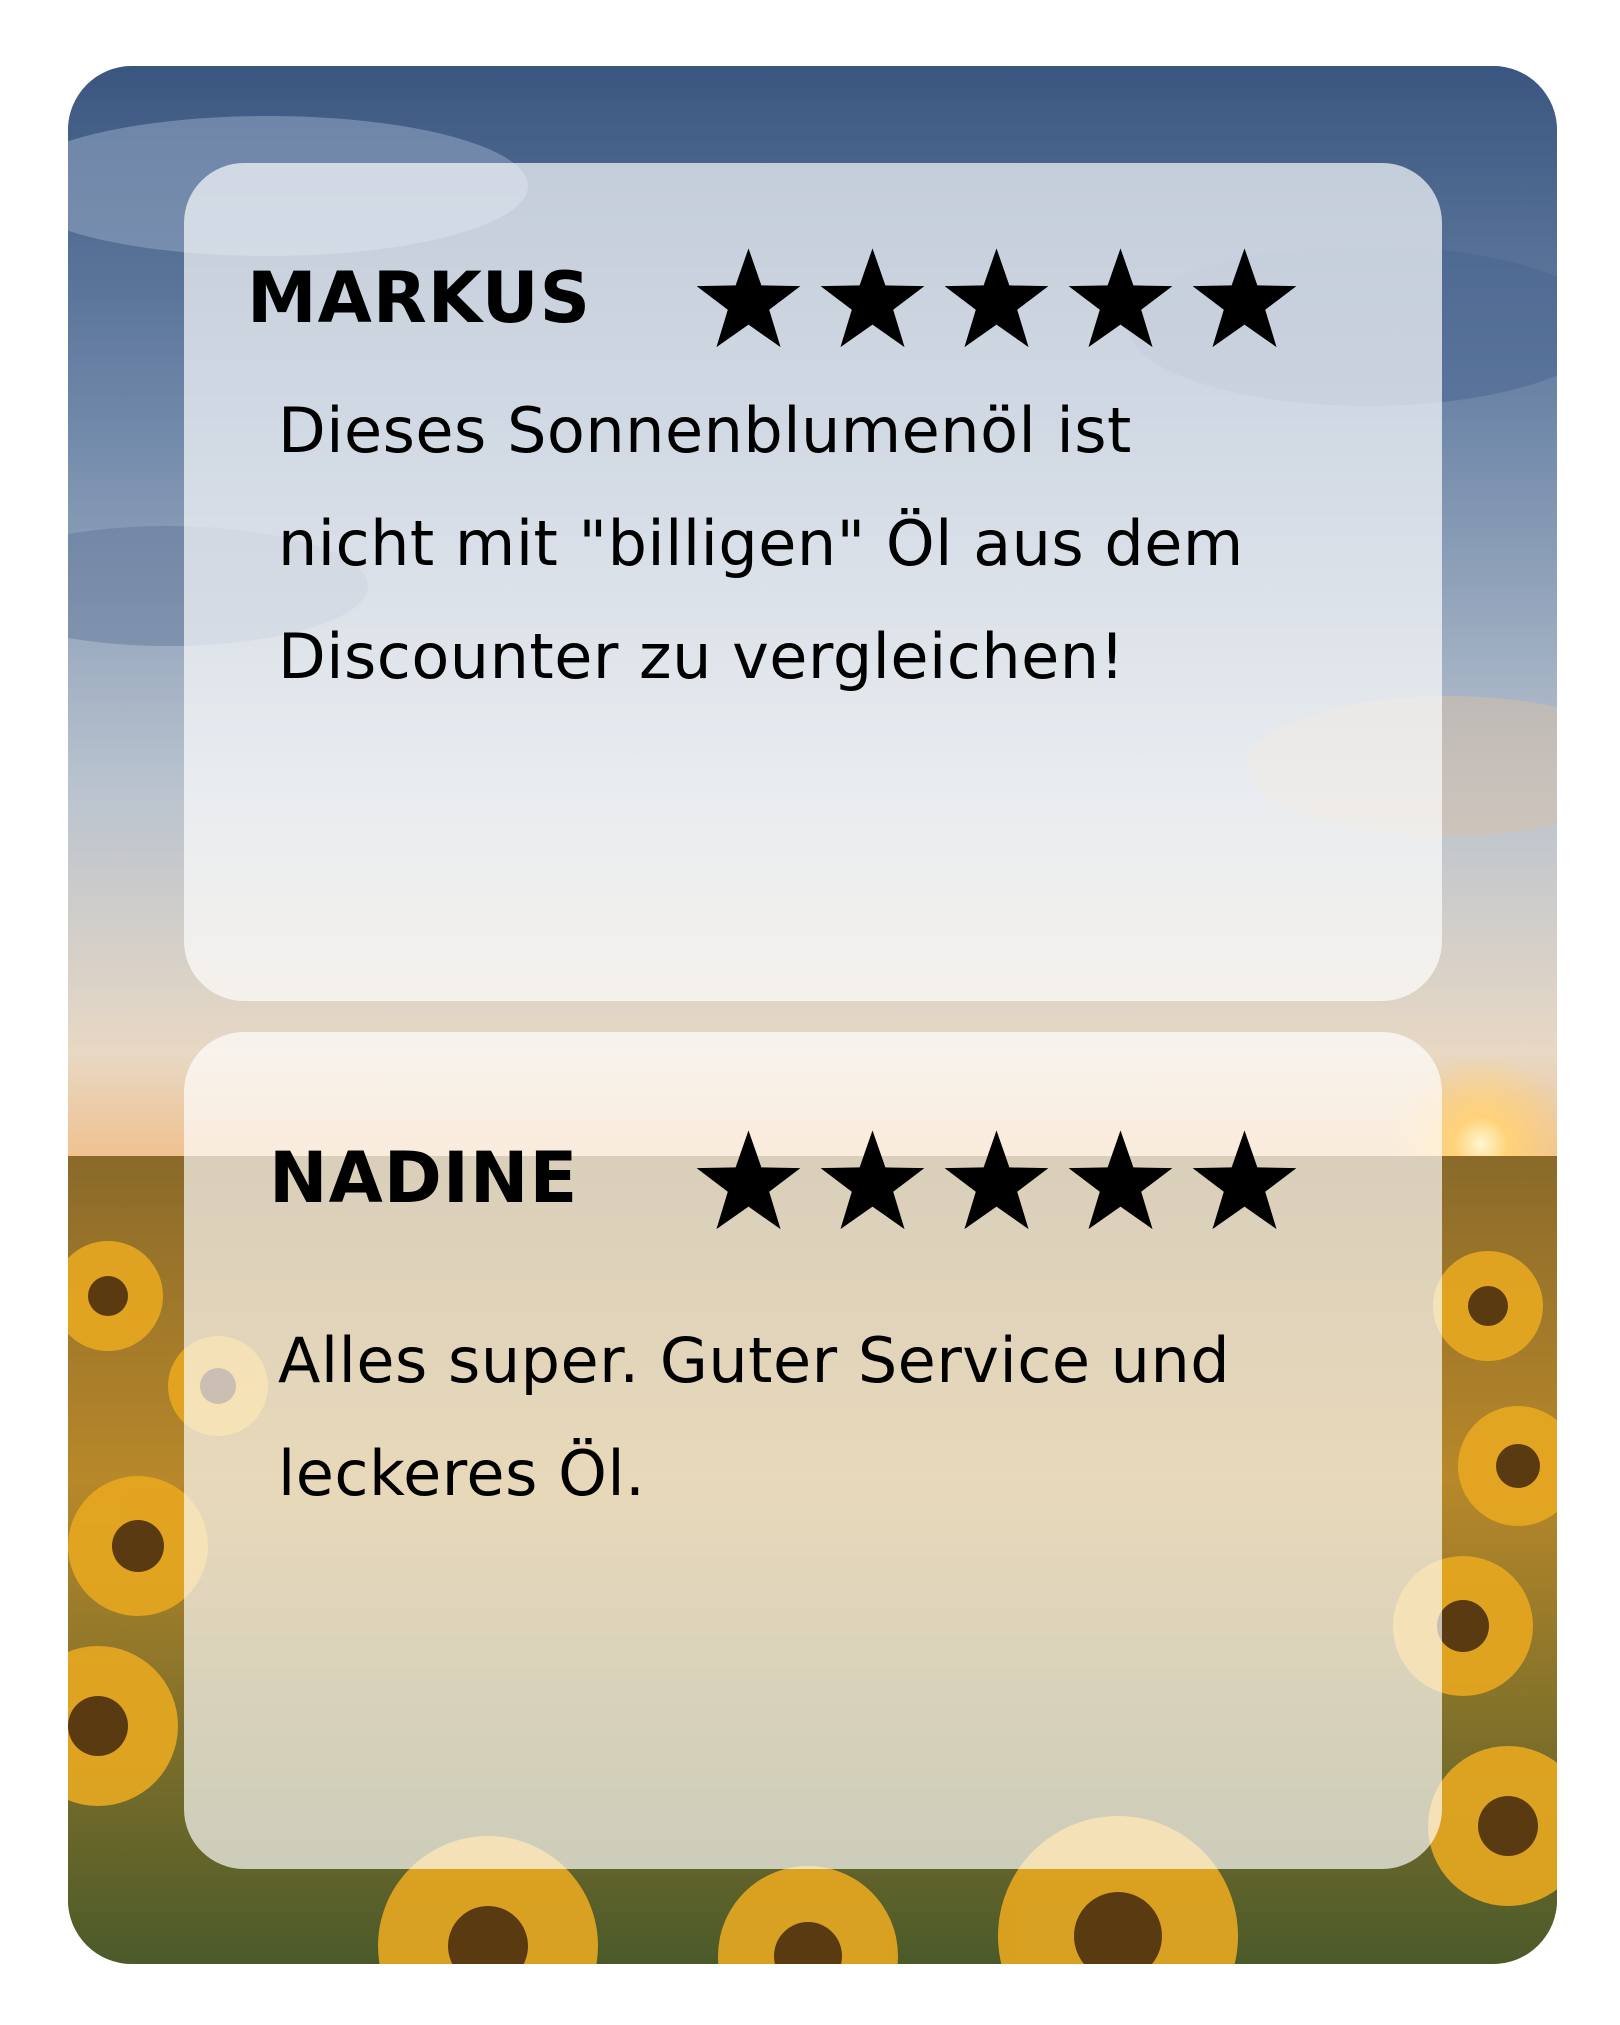 This screenshot has height=2025, width=1620. Describe the element at coordinates (419, 298) in the screenshot. I see `reviewer-name: MARKUS` at that location.